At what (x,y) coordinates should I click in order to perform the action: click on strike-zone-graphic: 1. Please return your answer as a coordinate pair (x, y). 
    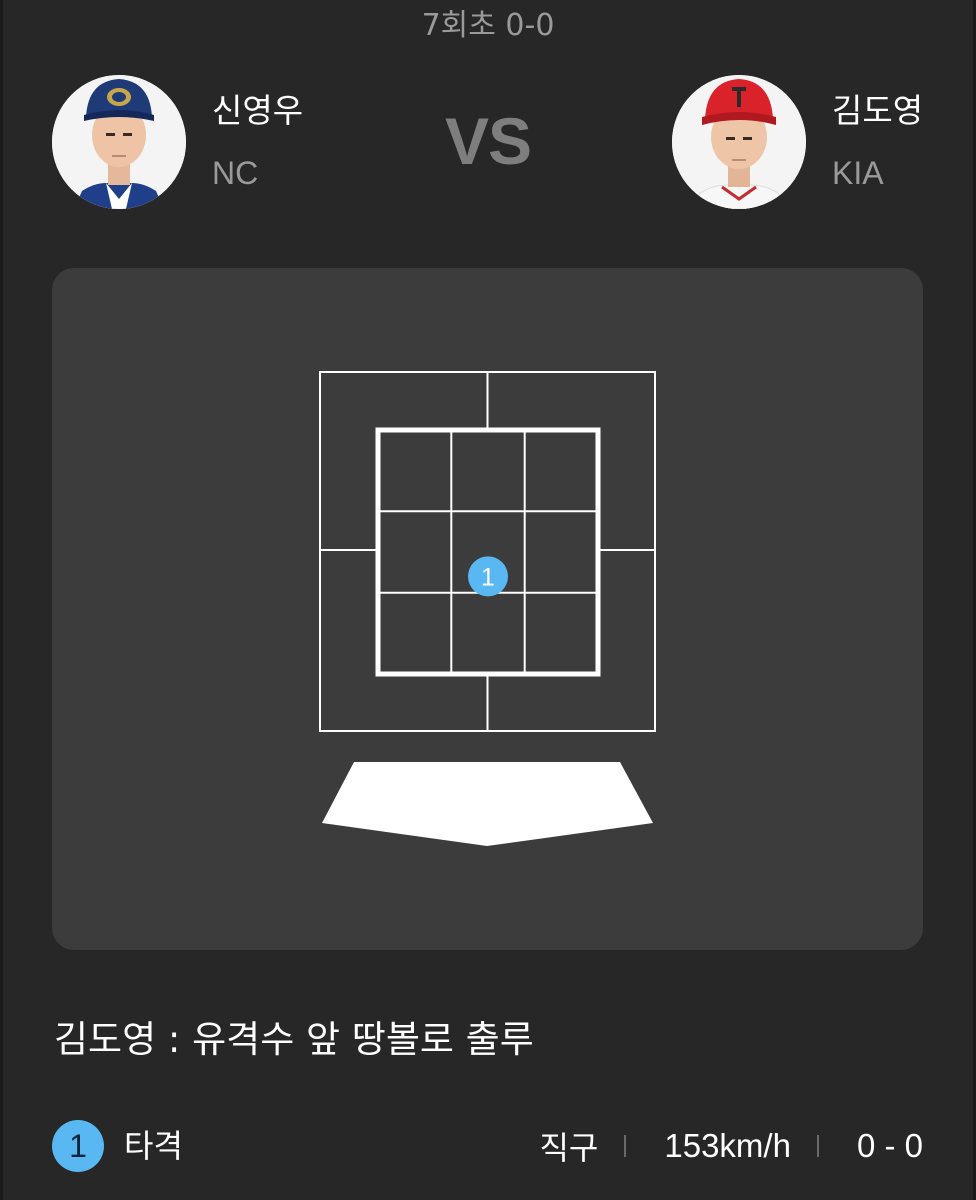
    Looking at the image, I should click on (487, 608).